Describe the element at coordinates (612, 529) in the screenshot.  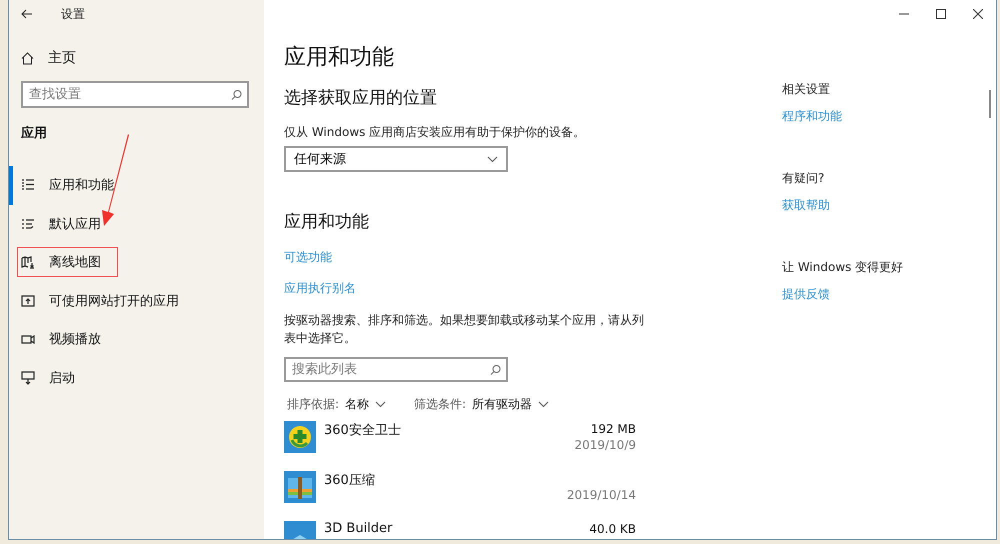
I see `app-size: 40.0 KB` at that location.